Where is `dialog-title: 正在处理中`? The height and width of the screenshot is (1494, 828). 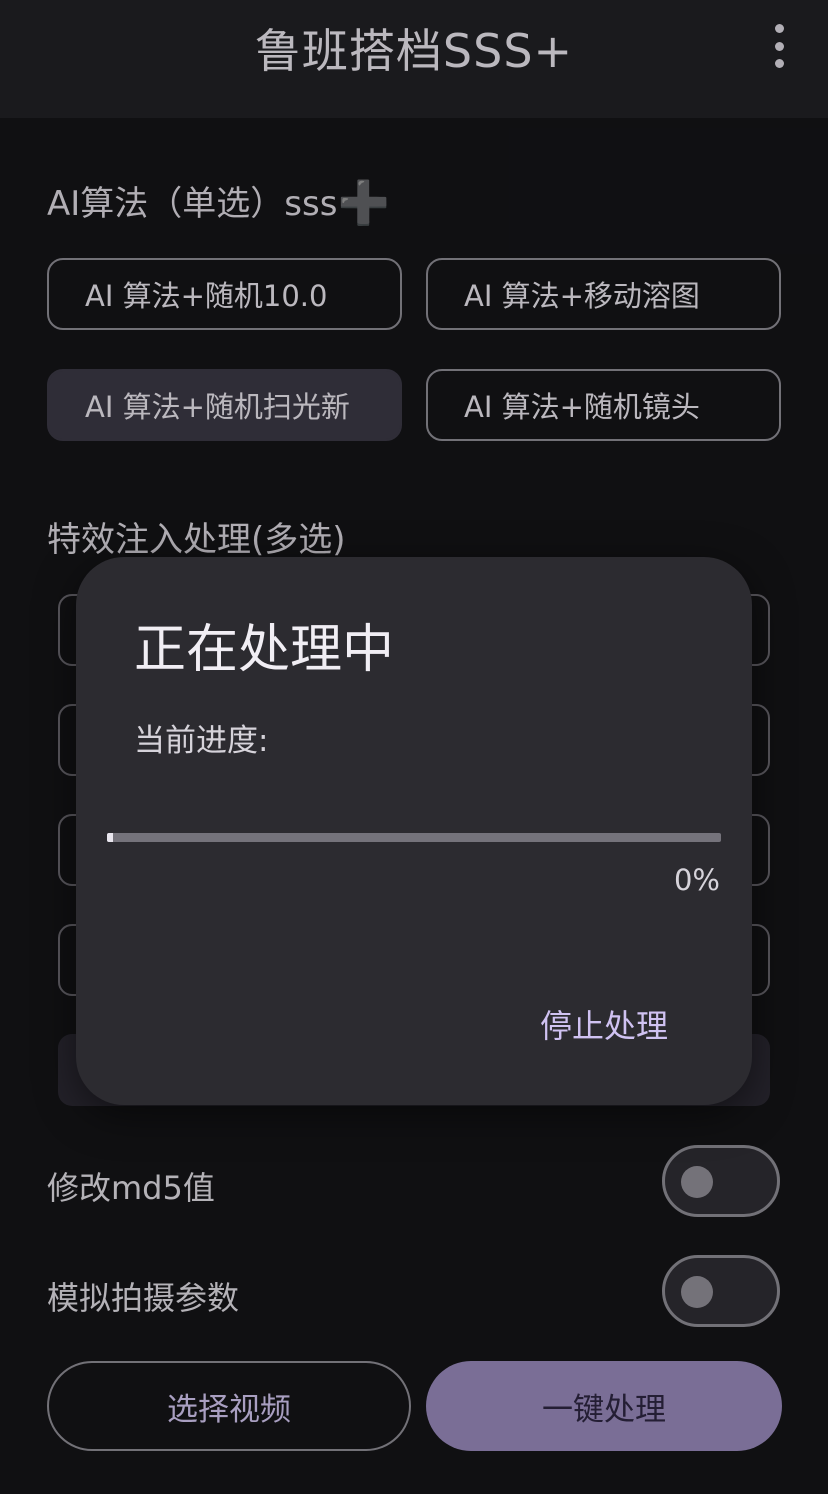 dialog-title: 正在处理中 is located at coordinates (264, 650).